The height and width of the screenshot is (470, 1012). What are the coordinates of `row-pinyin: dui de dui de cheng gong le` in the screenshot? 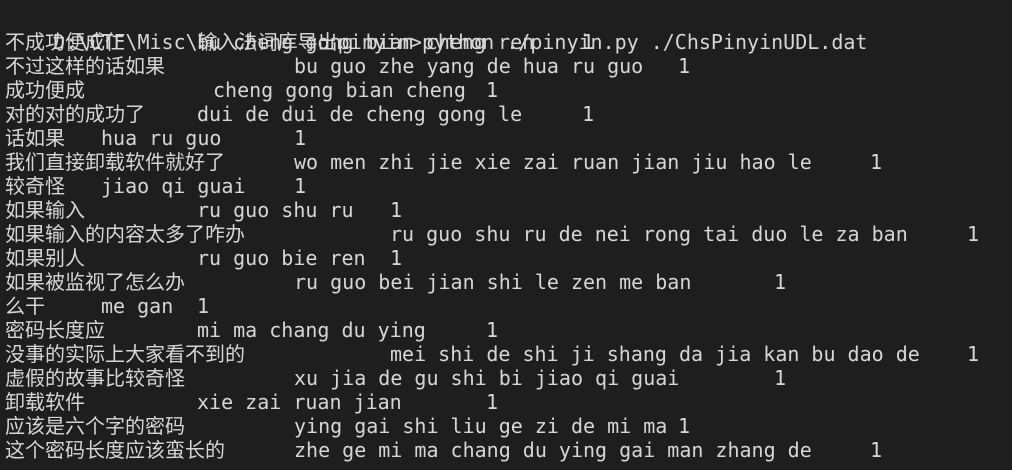 It's located at (360, 114).